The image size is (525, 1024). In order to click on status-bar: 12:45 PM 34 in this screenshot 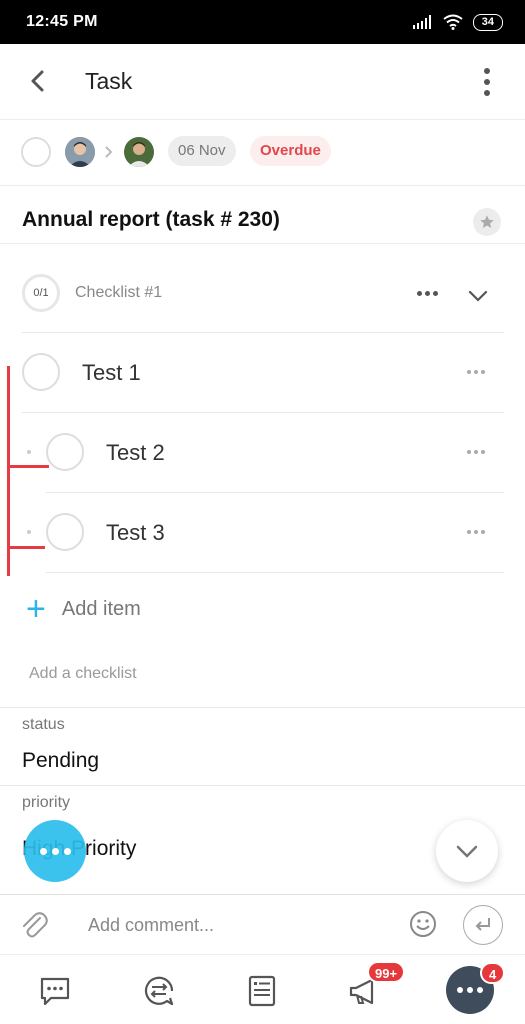, I will do `click(262, 22)`.